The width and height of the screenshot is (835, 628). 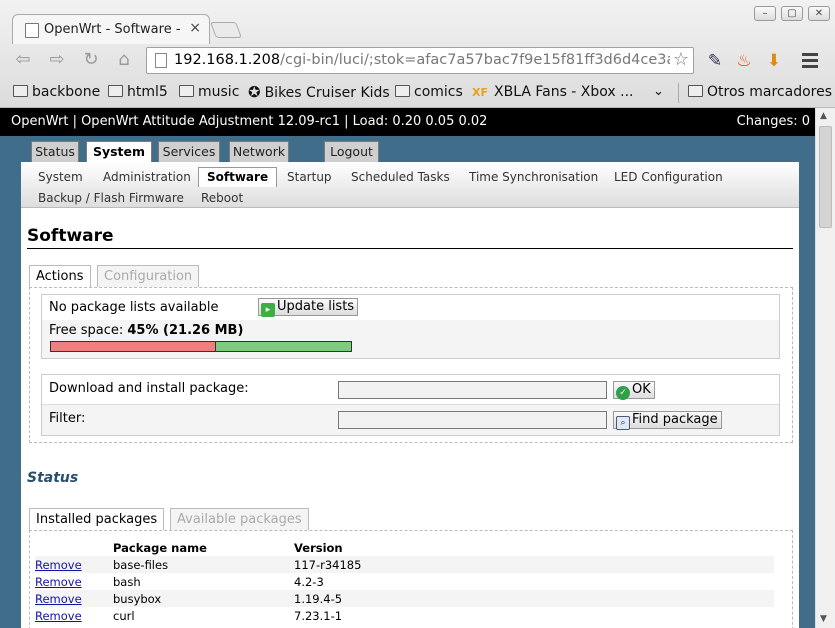 I want to click on scrollbar-thumb, so click(x=825, y=177).